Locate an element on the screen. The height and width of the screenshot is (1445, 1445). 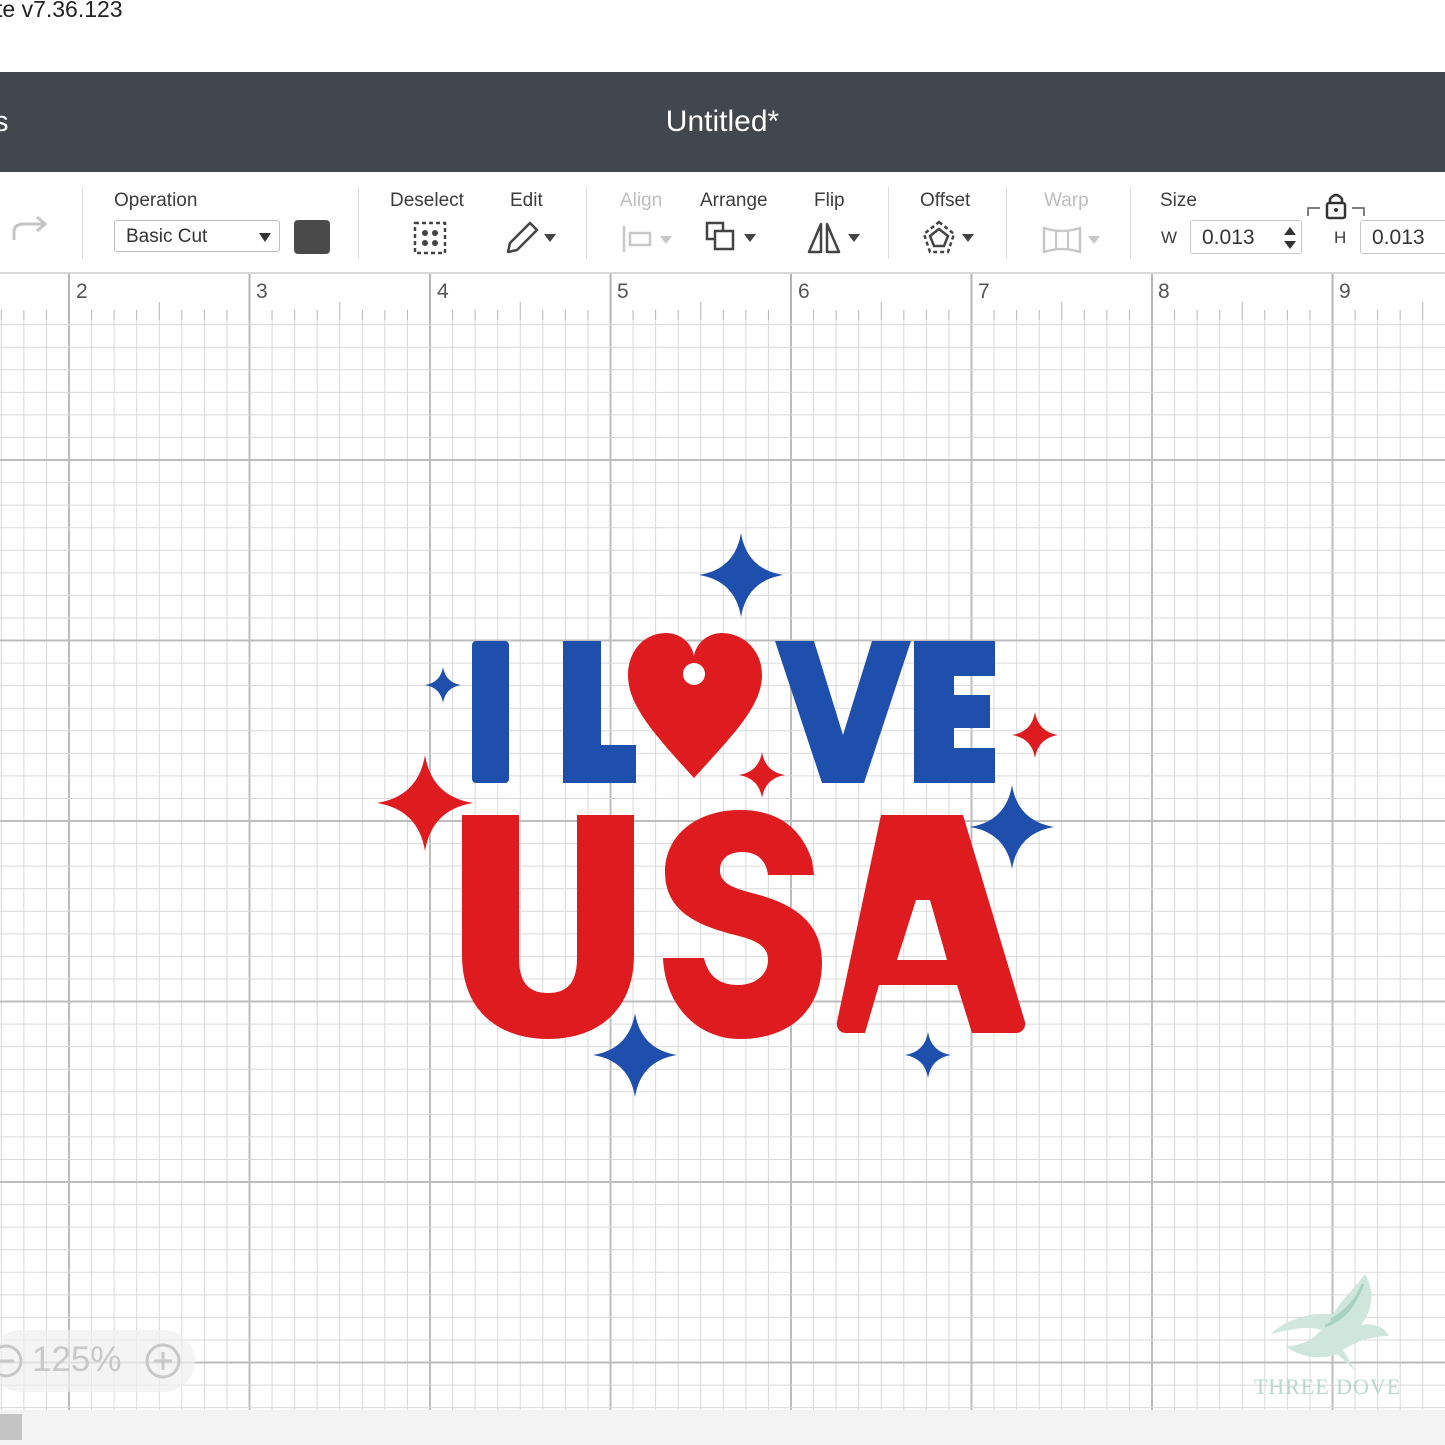
ruler-mark: 6 is located at coordinates (804, 291).